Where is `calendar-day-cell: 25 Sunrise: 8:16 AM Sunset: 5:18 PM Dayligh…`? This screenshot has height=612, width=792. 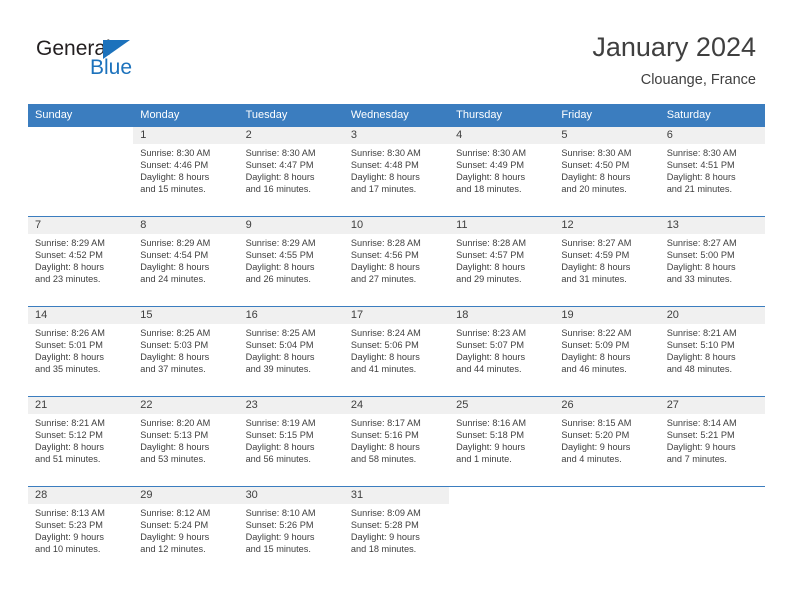
calendar-day-cell: 25 Sunrise: 8:16 AM Sunset: 5:18 PM Dayligh… is located at coordinates (502, 441).